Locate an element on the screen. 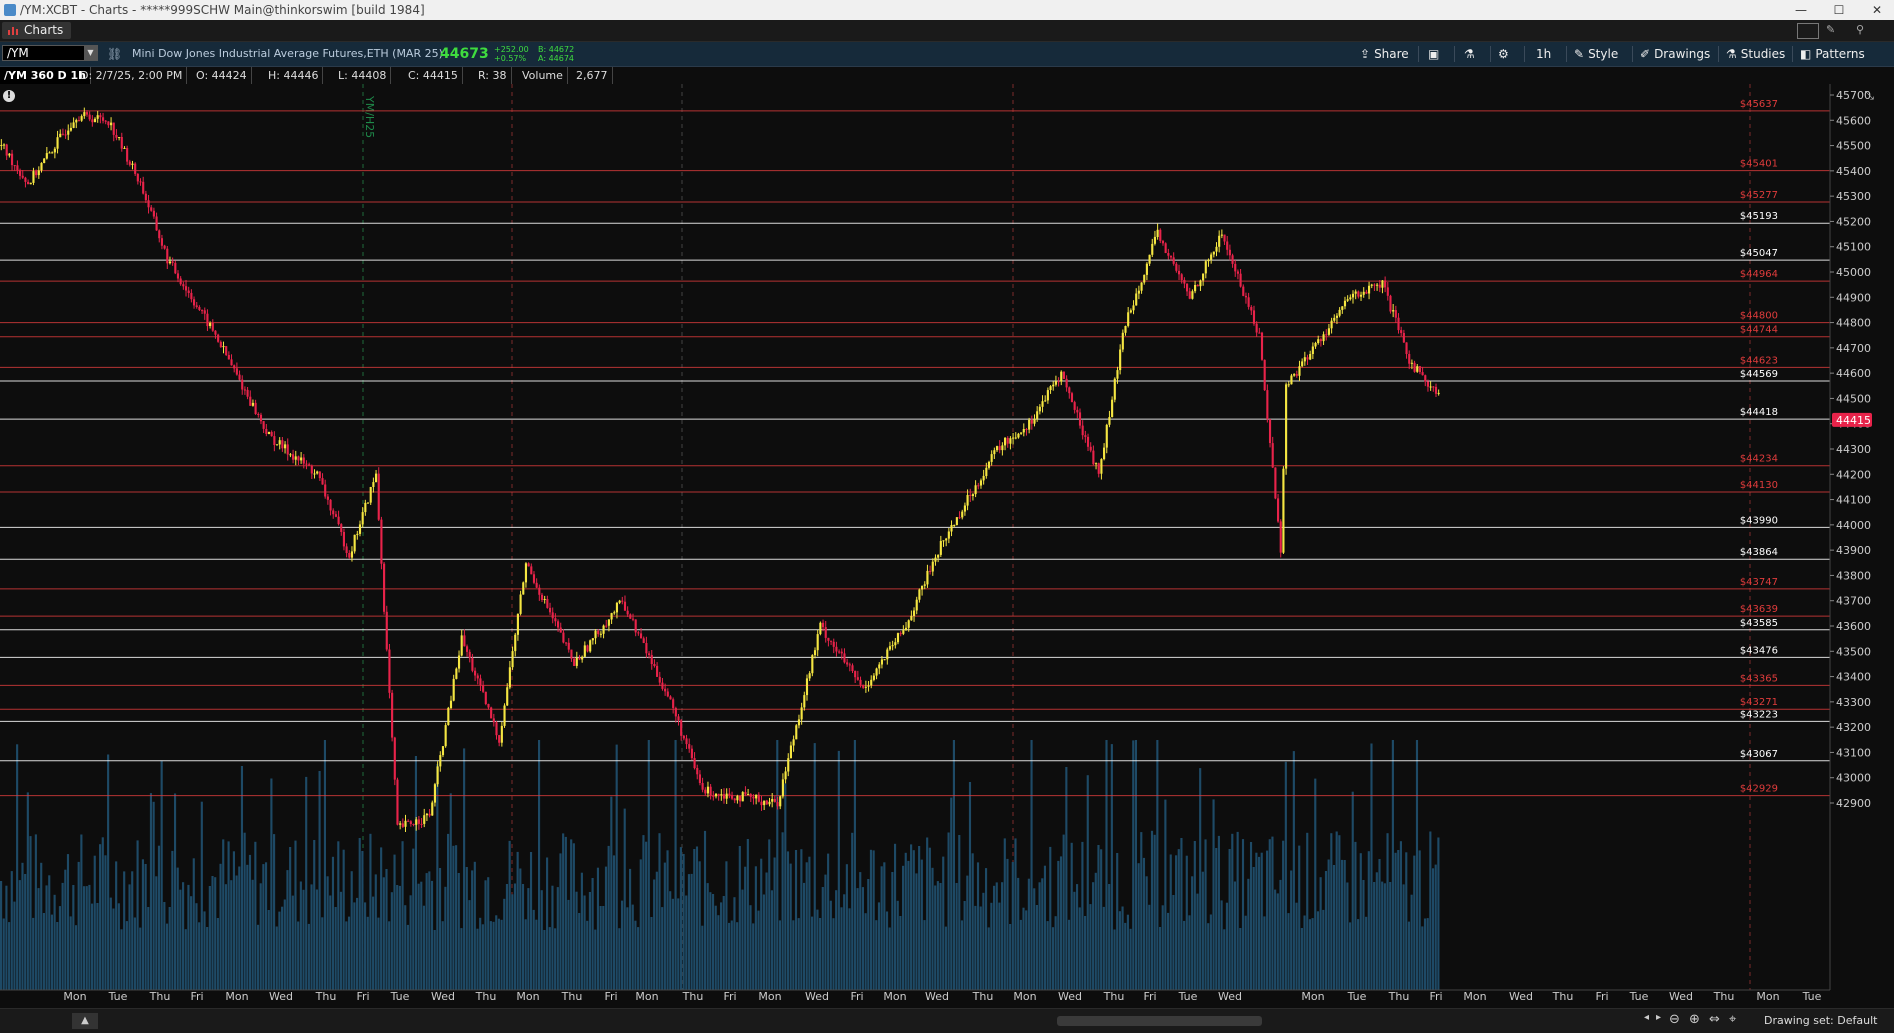  pan-icon: ⇔ is located at coordinates (1714, 1019).